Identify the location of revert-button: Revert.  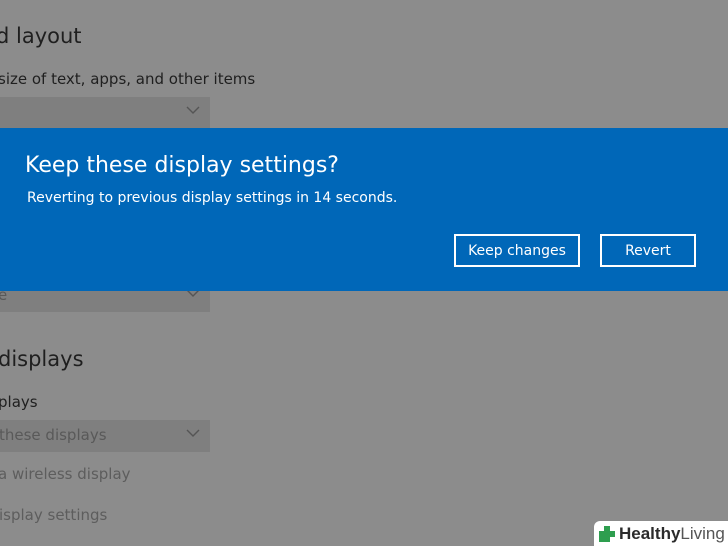
(648, 250).